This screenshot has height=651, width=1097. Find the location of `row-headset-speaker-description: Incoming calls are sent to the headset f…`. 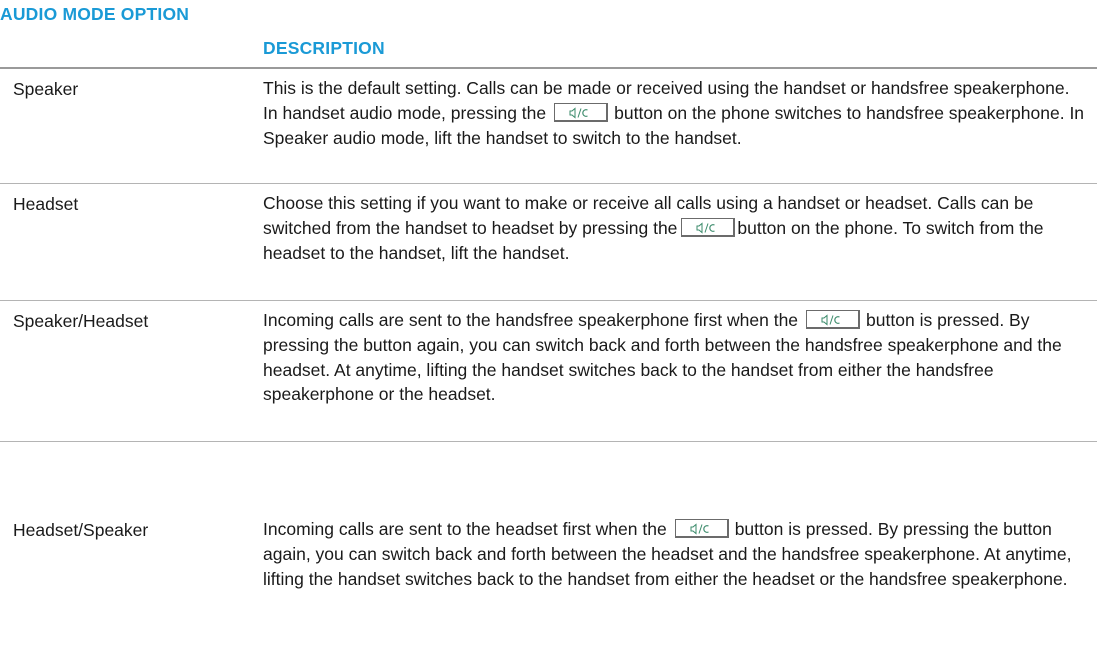

row-headset-speaker-description: Incoming calls are sent to the headset f… is located at coordinates (674, 554).